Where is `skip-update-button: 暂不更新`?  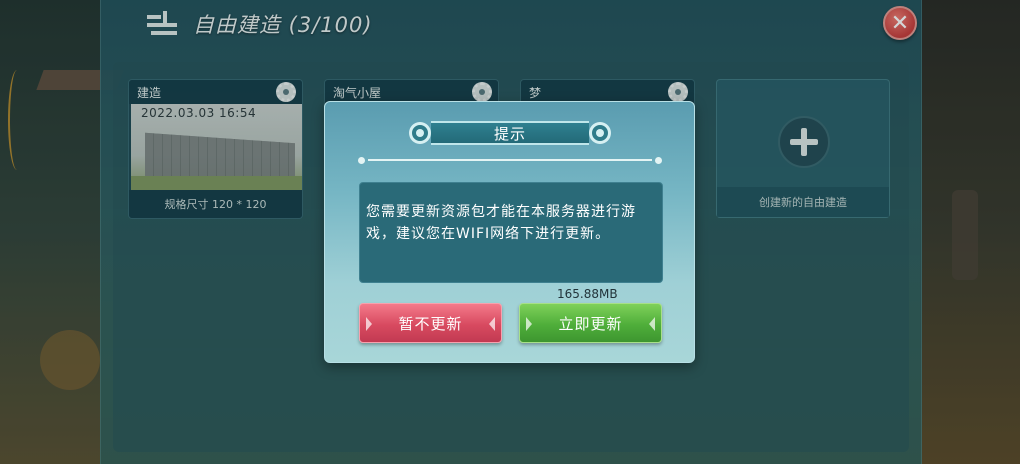
skip-update-button: 暂不更新 is located at coordinates (430, 323).